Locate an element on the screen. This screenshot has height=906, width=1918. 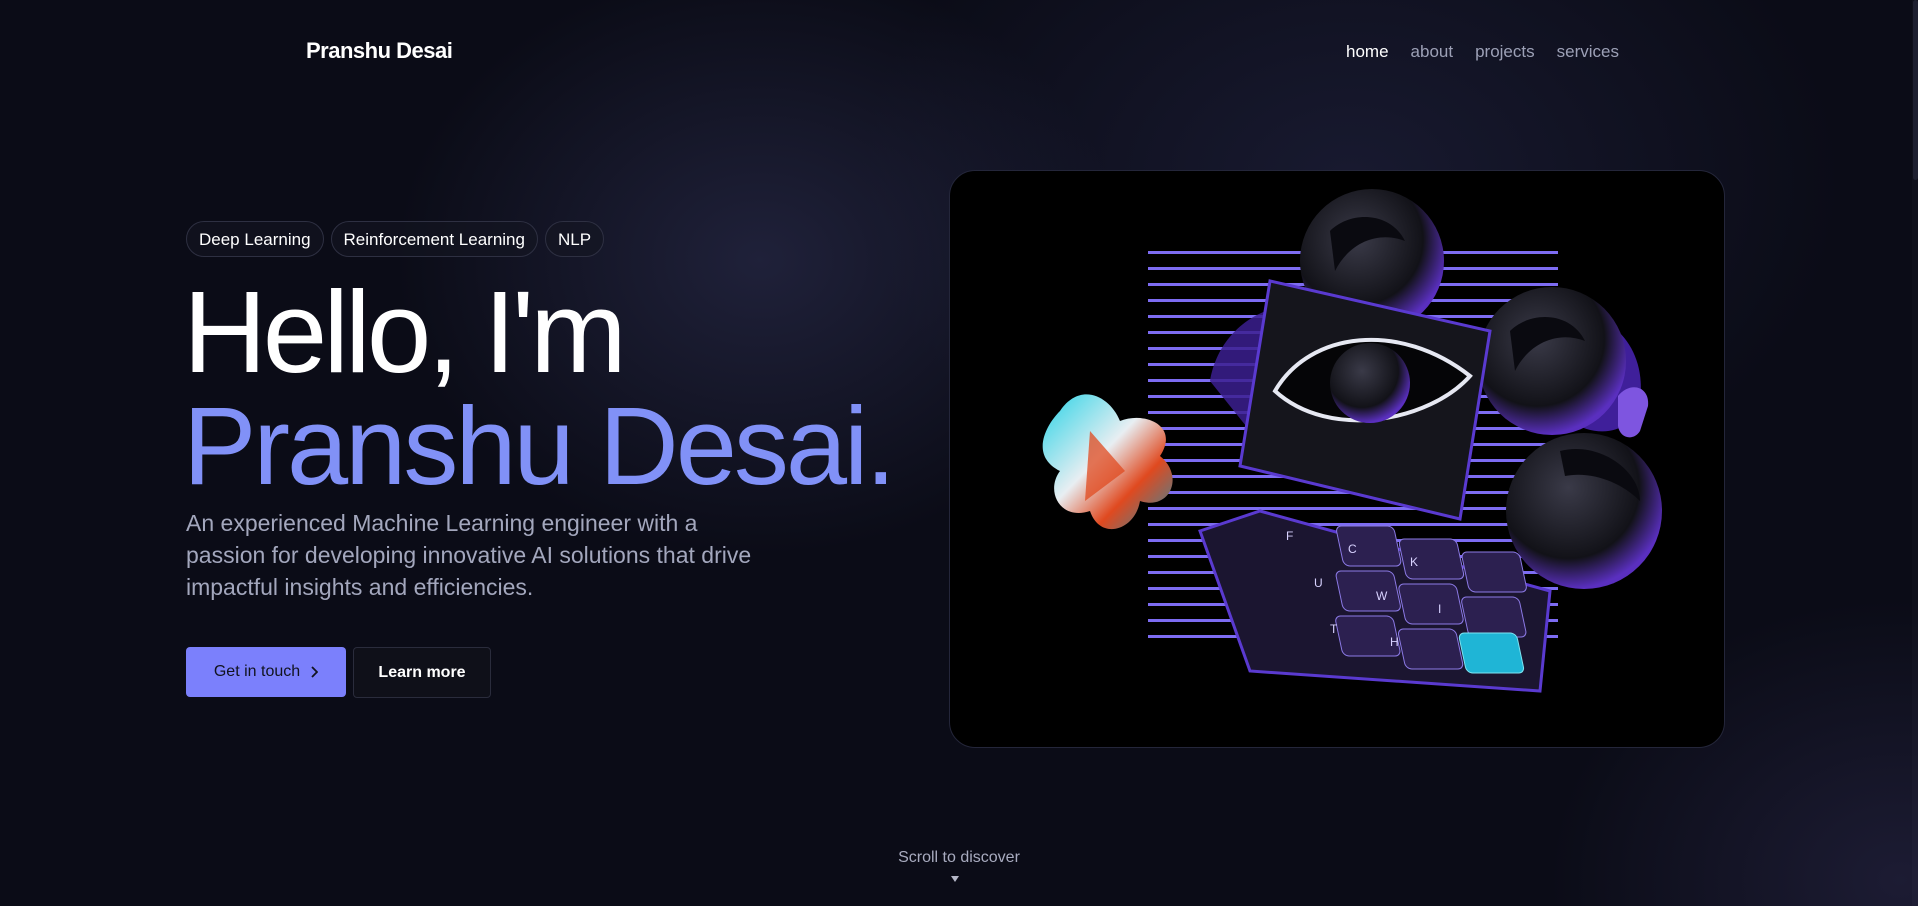
get-in-touch-button: Get in touch is located at coordinates (266, 672).